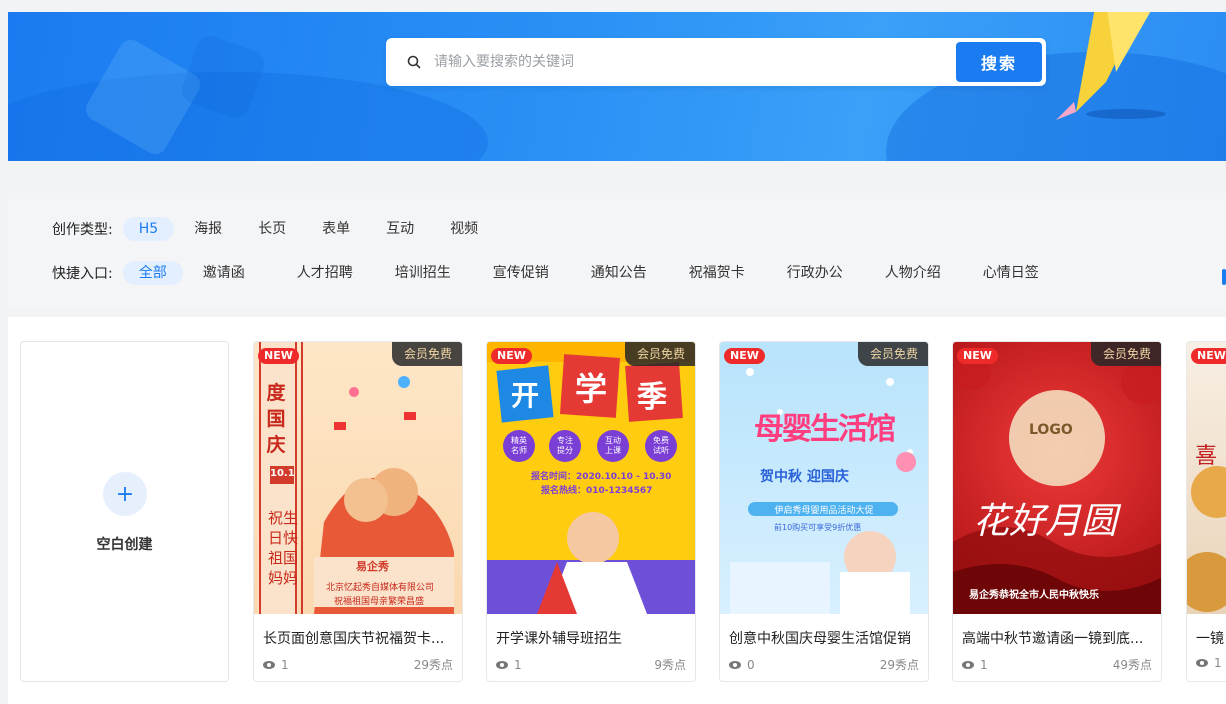 This screenshot has height=704, width=1226. I want to click on quick-chip-profile: 人物介绍, so click(913, 273).